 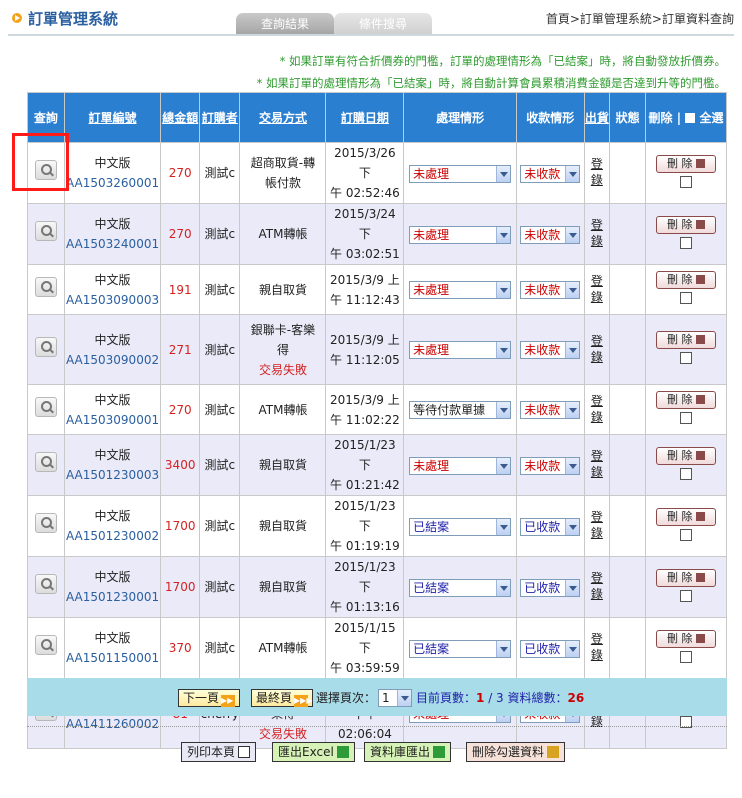 I want to click on excel-icon, so click(x=342, y=752).